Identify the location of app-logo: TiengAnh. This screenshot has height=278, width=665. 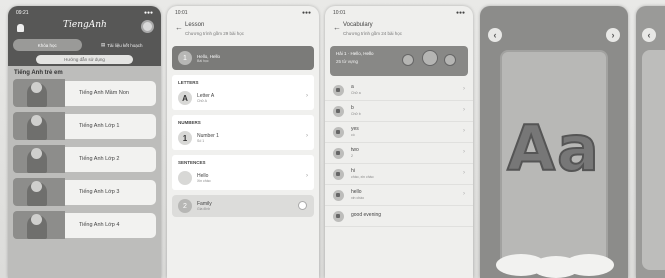
(85, 25).